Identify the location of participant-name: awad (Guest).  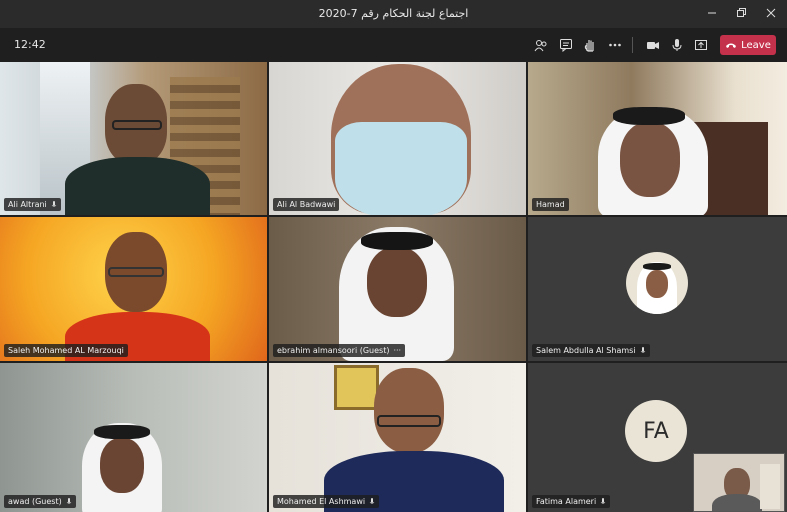
(35, 501).